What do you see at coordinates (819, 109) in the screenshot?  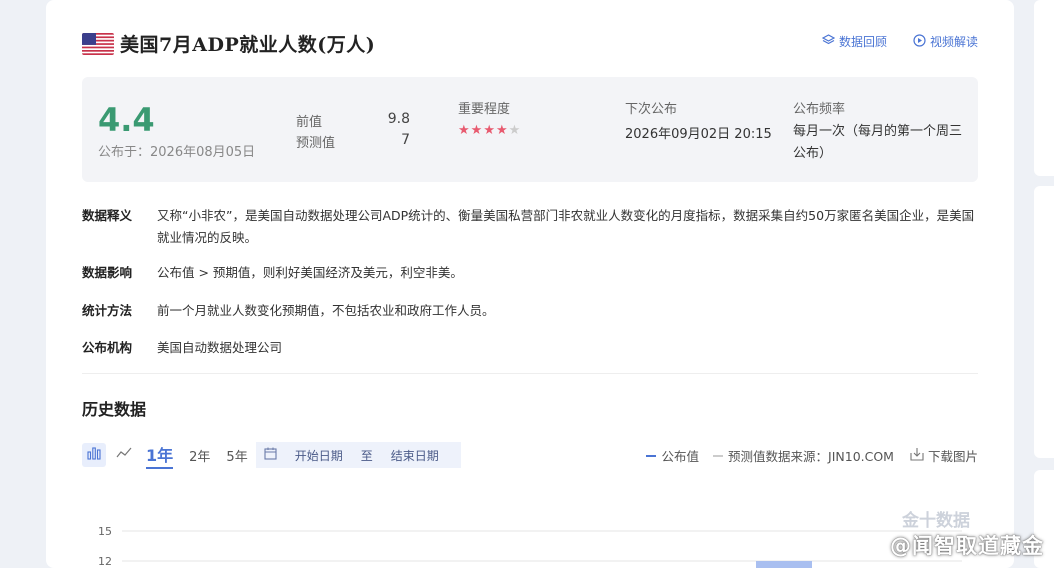 I see `frequency-label: 公布频率` at bounding box center [819, 109].